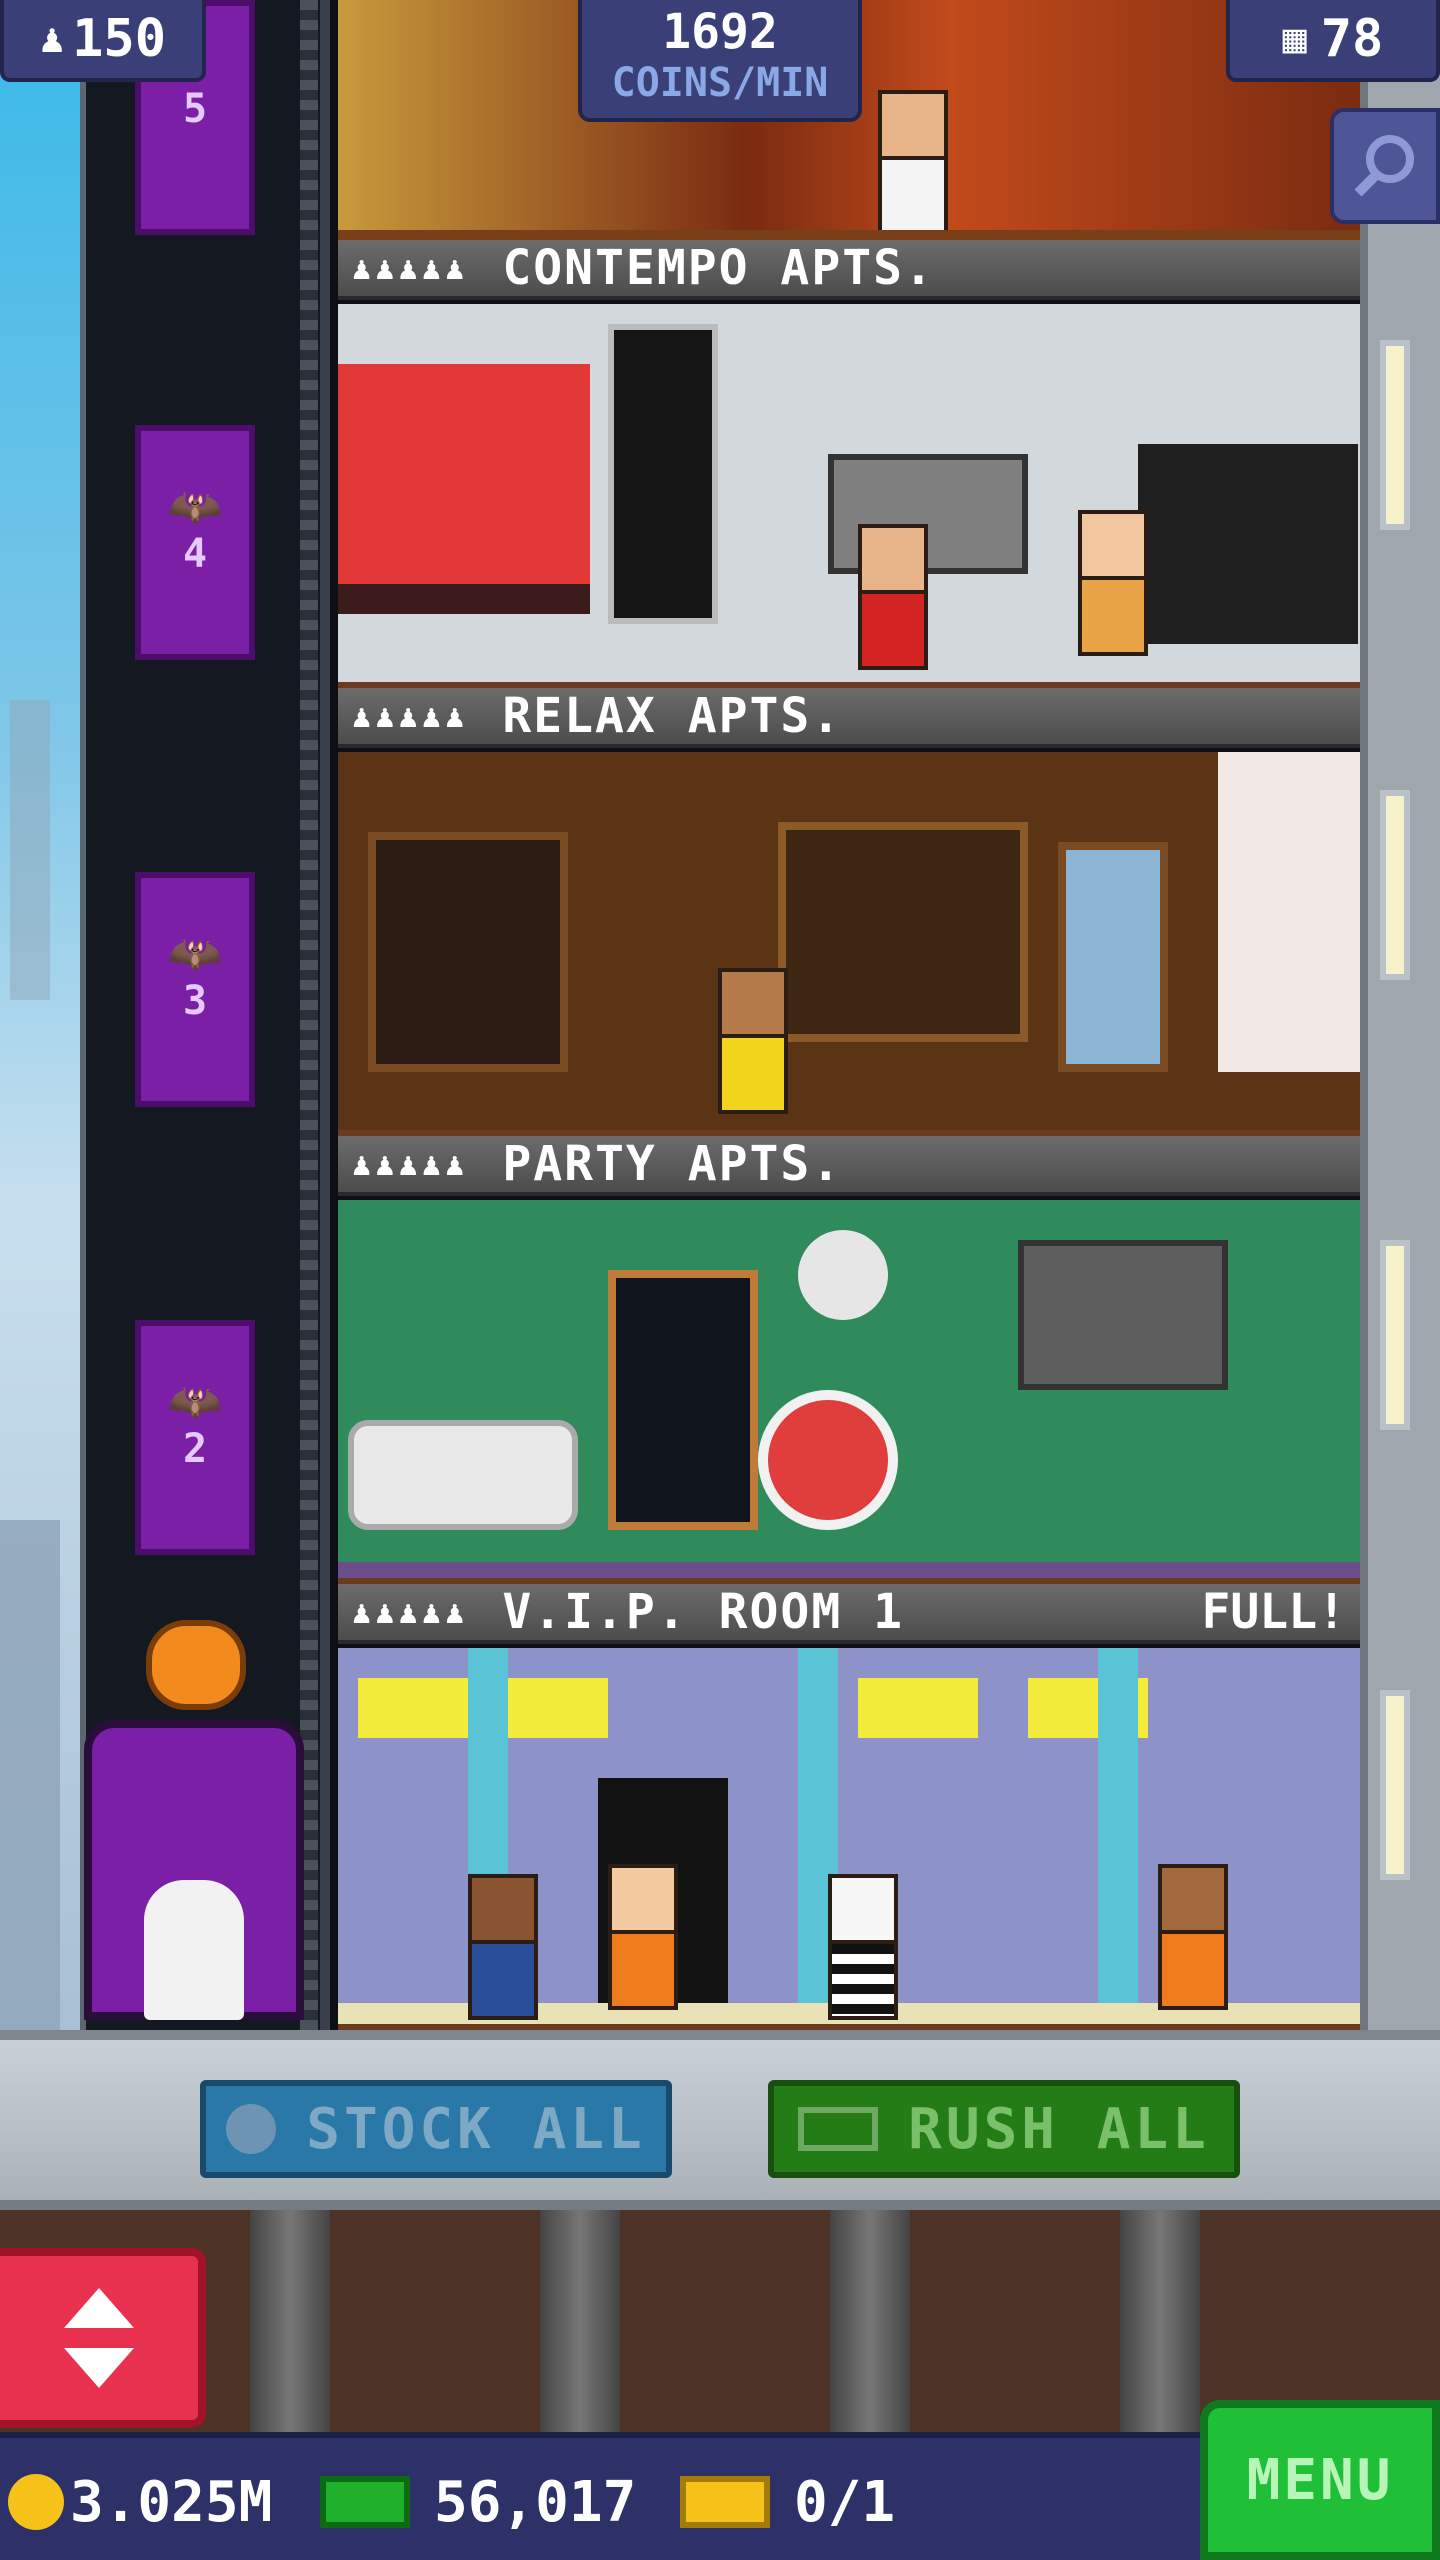 Image resolution: width=1440 pixels, height=2560 pixels. What do you see at coordinates (718, 268) in the screenshot?
I see `floor-name: CONTEMPO APTS.` at bounding box center [718, 268].